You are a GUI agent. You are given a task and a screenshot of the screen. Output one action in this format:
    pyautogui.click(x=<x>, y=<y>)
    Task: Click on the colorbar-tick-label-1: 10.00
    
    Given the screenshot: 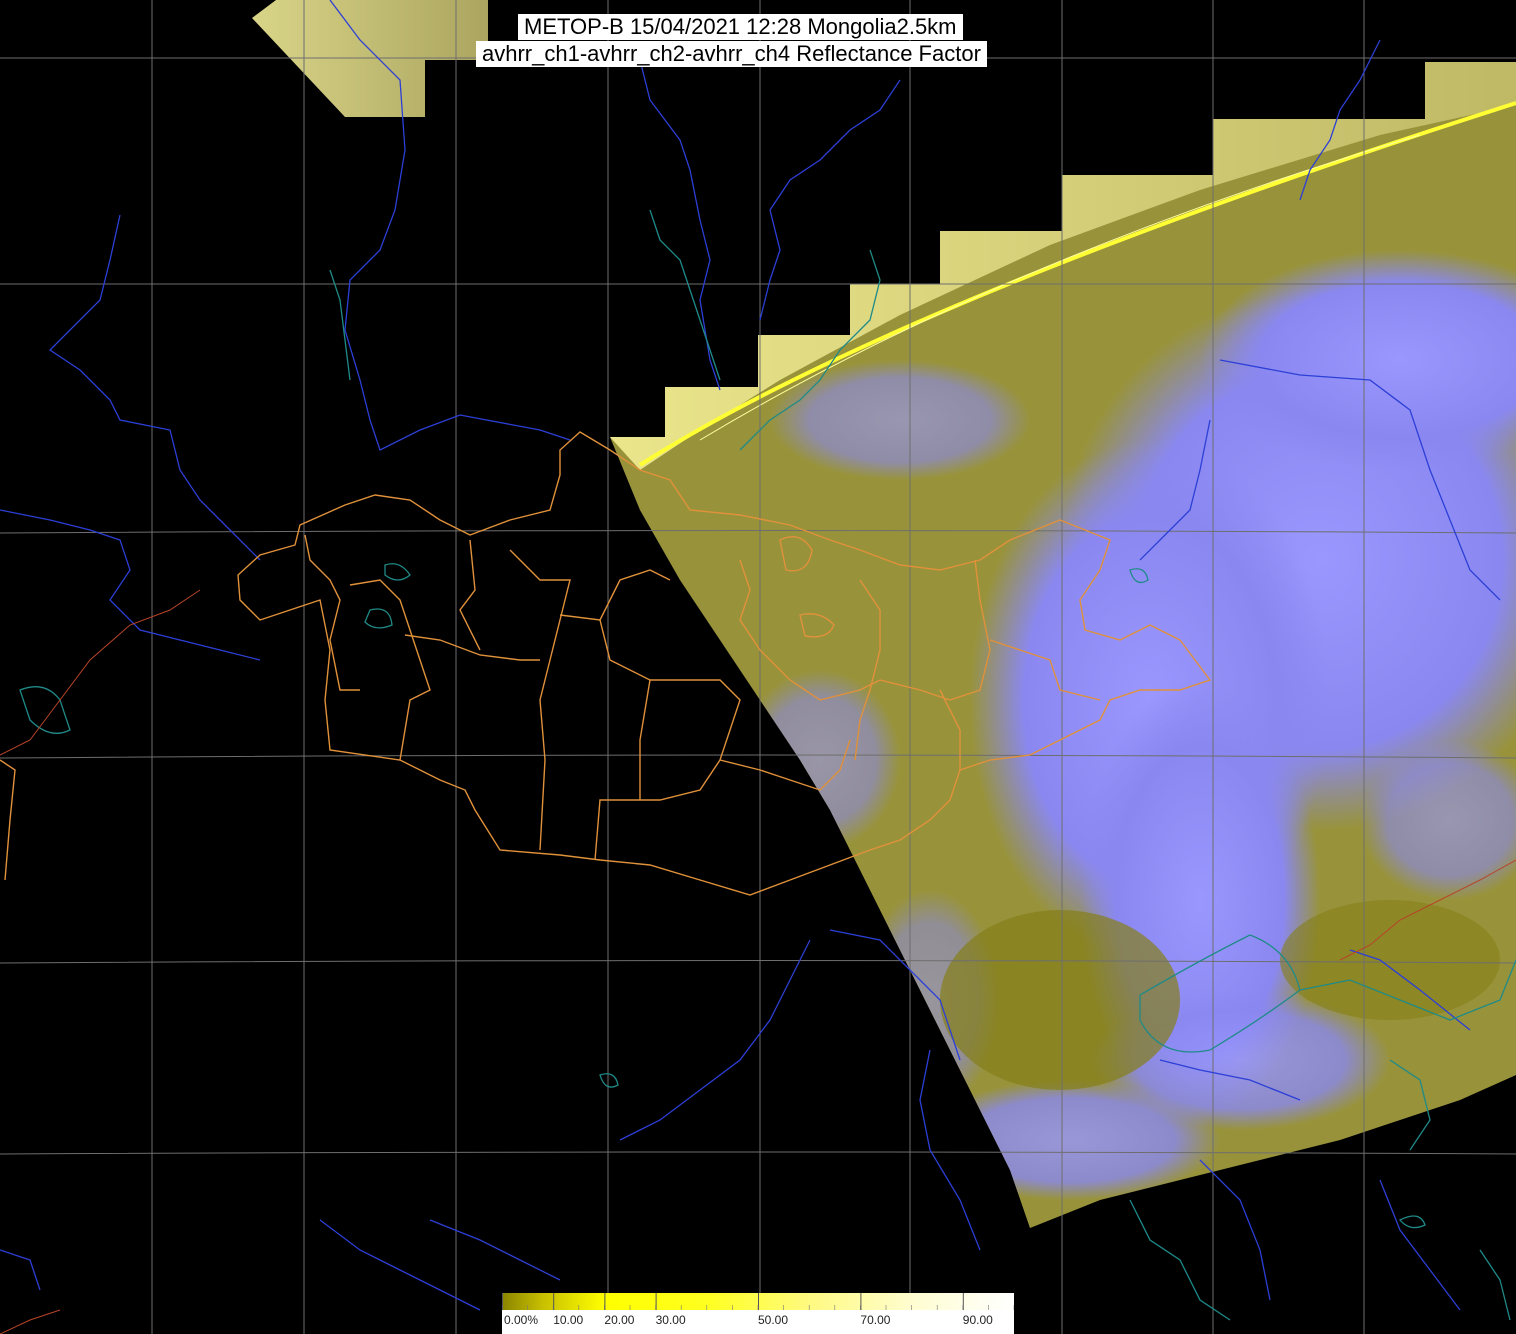 What is the action you would take?
    pyautogui.click(x=568, y=1320)
    